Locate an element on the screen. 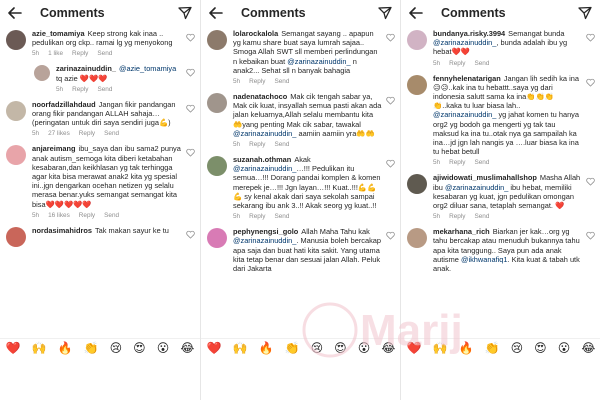 This screenshot has height=400, width=600. comment-username: mekarhana_rich is located at coordinates (461, 231).